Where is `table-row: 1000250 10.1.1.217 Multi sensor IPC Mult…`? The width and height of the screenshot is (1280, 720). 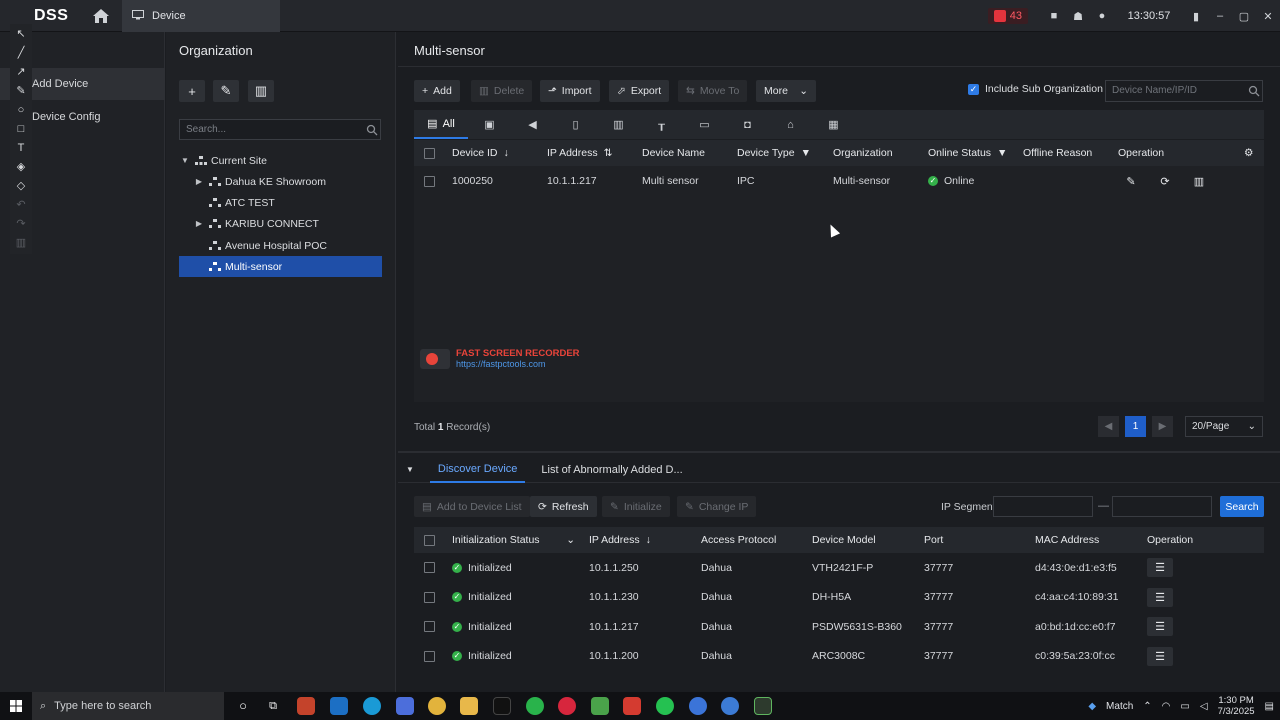
table-row: 1000250 10.1.1.217 Multi sensor IPC Mult… is located at coordinates (839, 181).